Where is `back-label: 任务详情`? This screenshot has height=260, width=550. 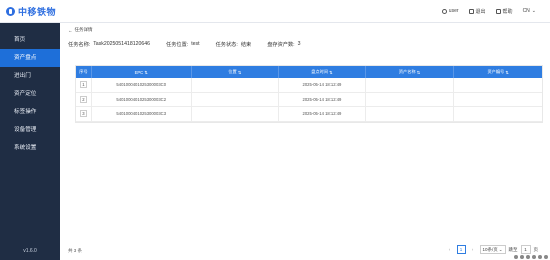
back-label: 任务详情 is located at coordinates (83, 29).